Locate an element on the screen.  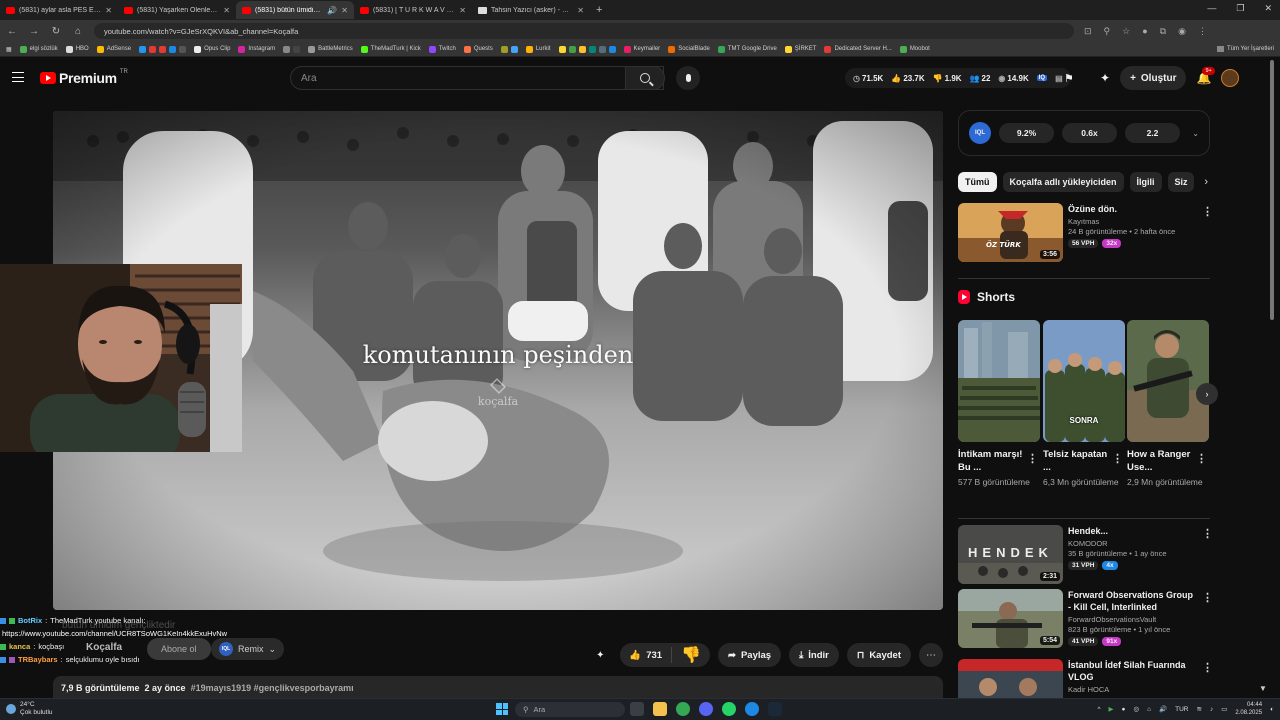
extensions-puzzle-icon: ⧉ is located at coordinates (1163, 31).